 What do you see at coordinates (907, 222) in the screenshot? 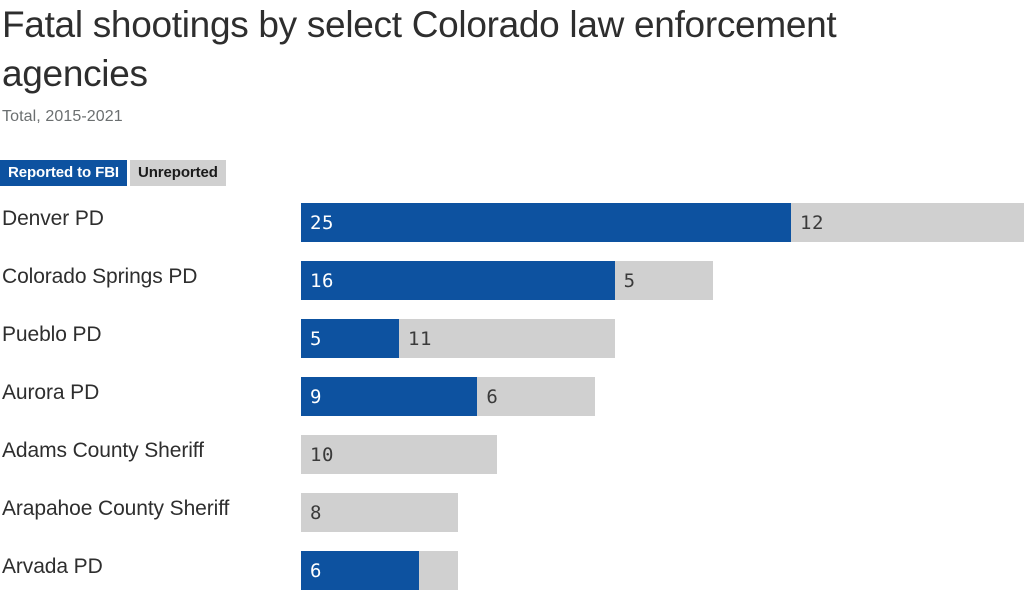
I see `bar-segment-unreported: 12` at bounding box center [907, 222].